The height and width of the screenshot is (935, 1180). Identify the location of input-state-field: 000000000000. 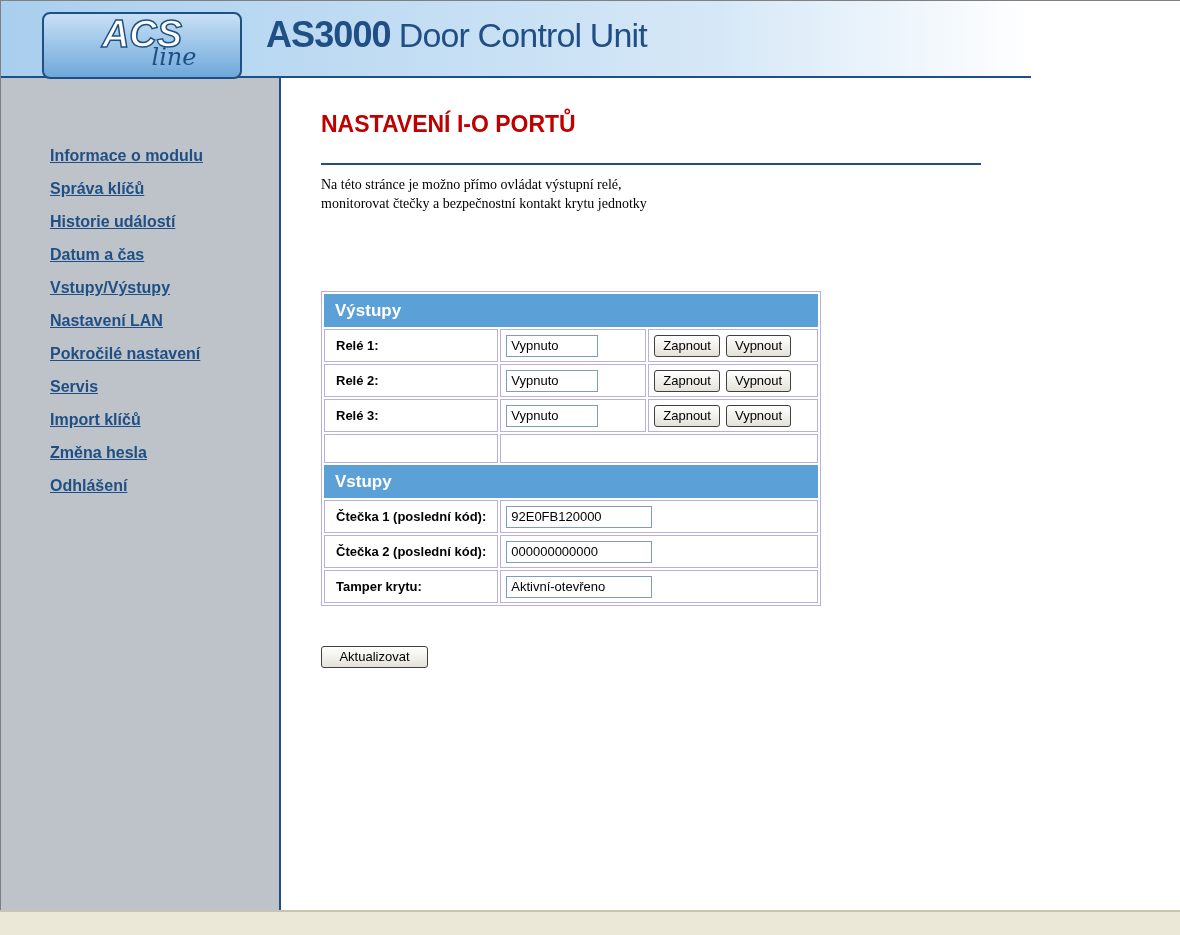
(579, 551).